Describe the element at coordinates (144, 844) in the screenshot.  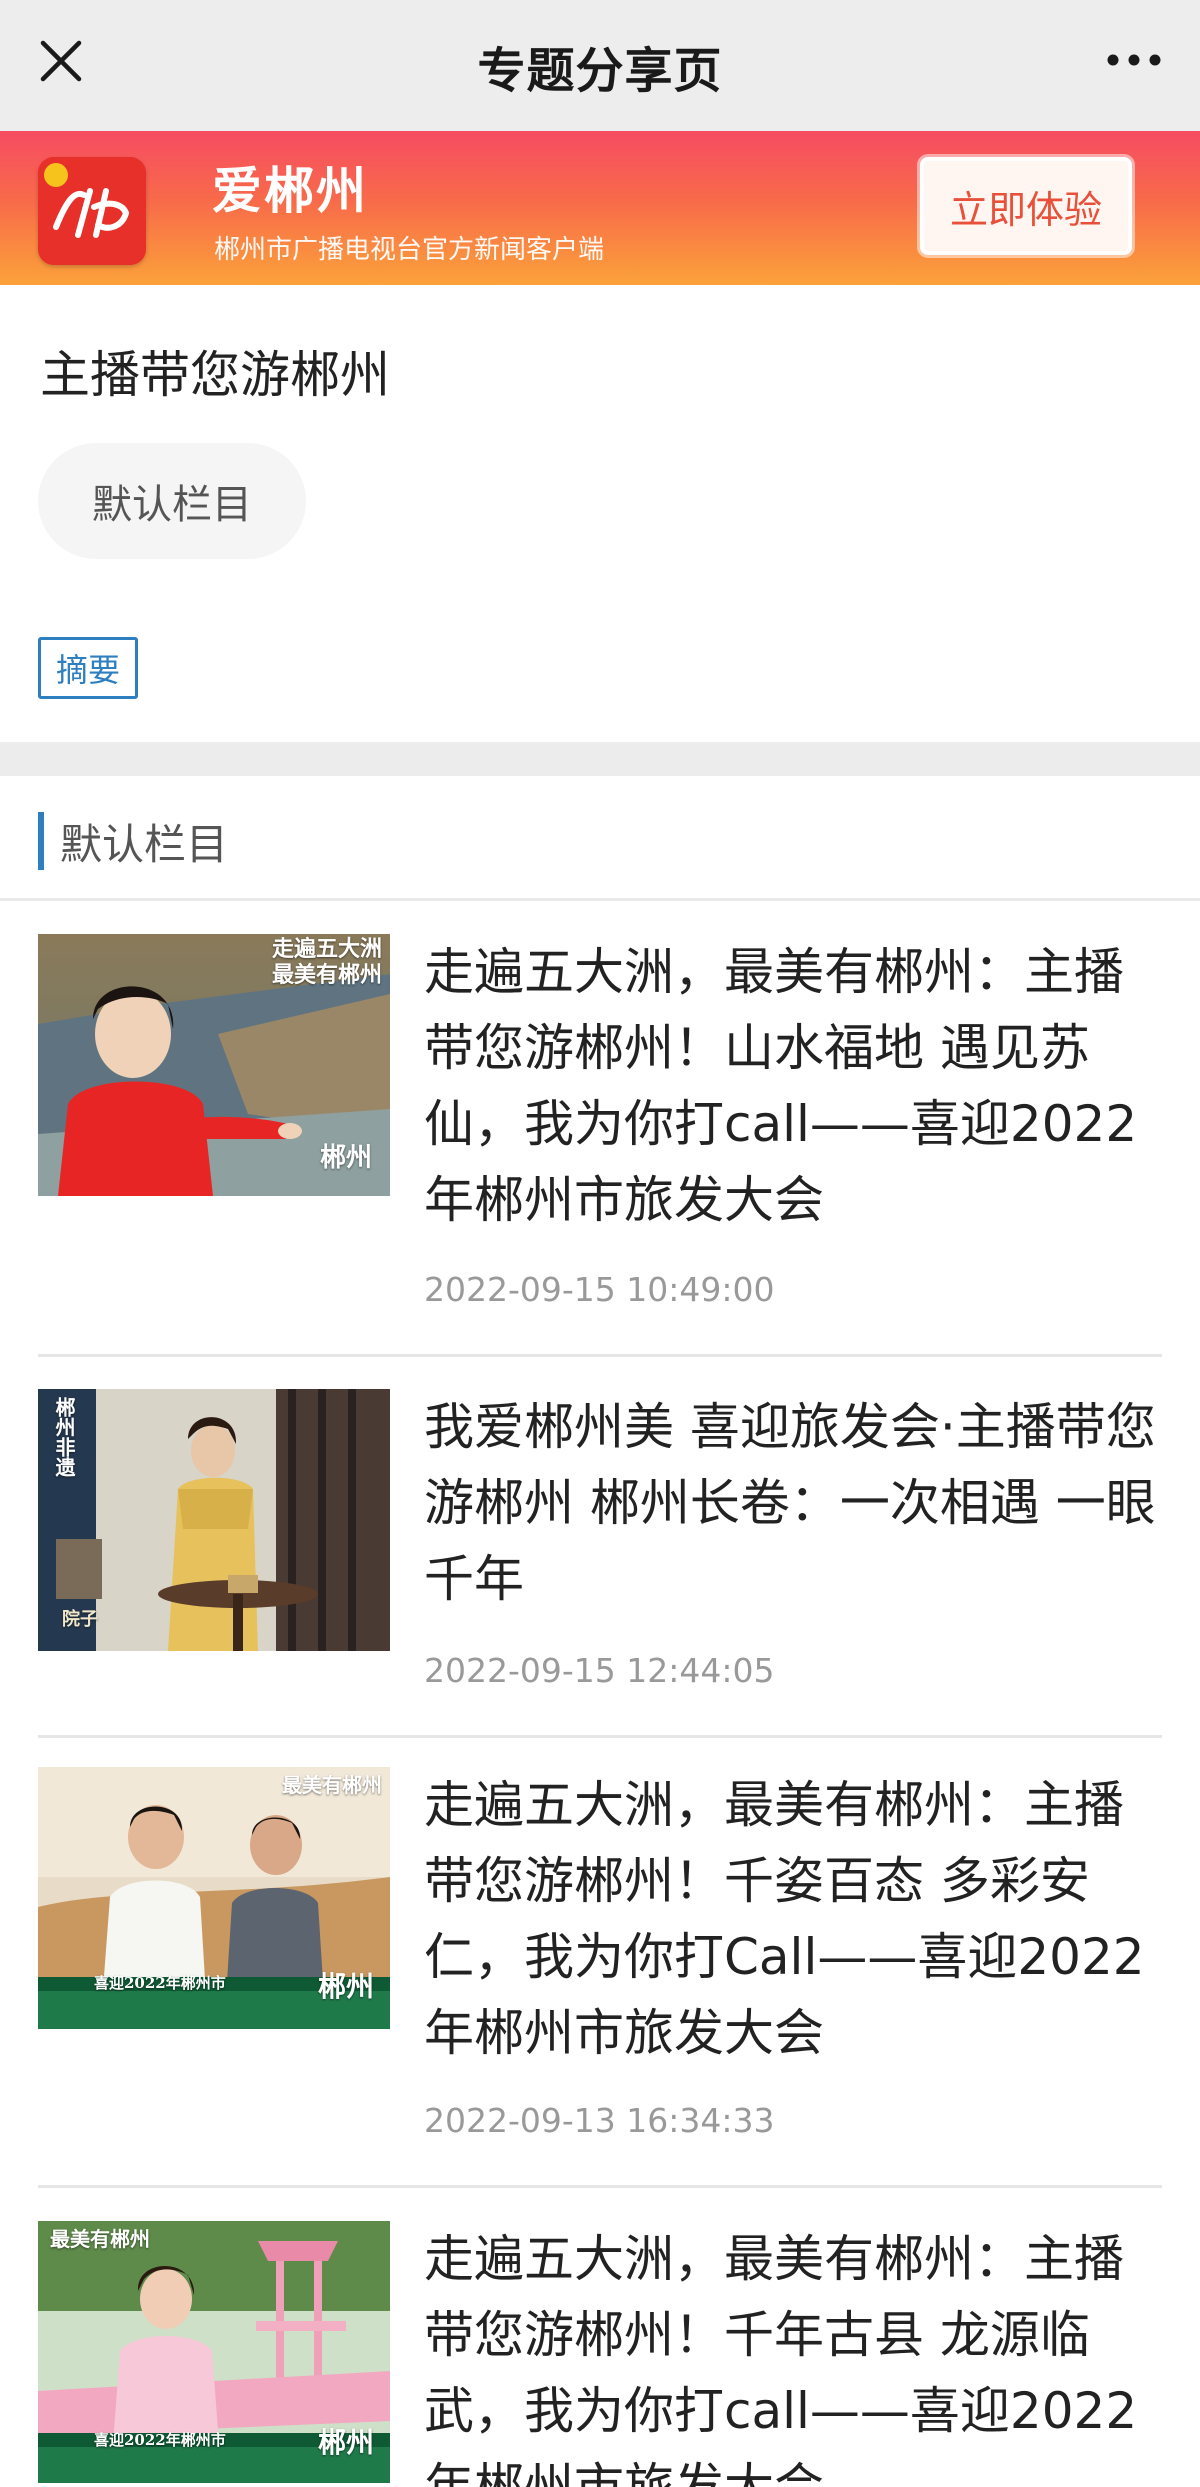
I see `section-title: 默认栏目` at that location.